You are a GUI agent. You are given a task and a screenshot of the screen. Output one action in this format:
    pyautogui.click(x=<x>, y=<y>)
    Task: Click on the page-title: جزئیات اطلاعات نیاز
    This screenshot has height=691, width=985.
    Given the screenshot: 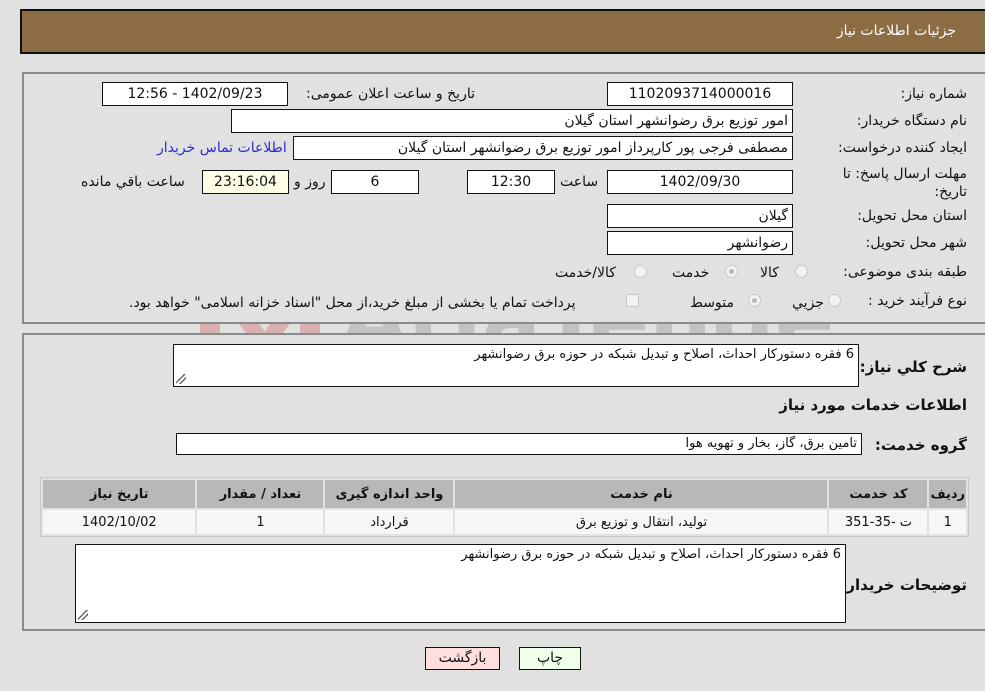 What is the action you would take?
    pyautogui.click(x=896, y=31)
    